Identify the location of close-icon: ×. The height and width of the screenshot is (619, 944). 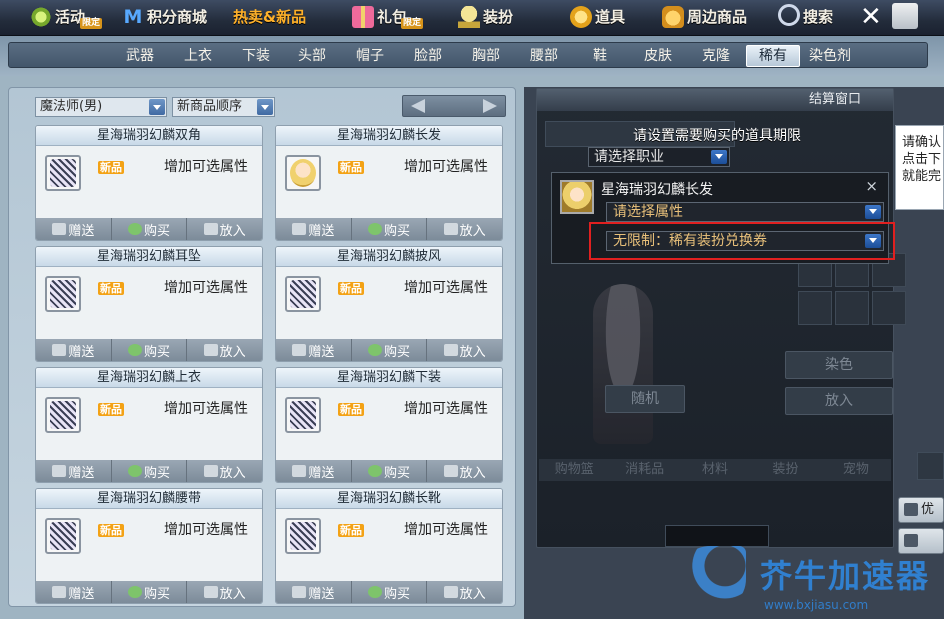
(871, 186).